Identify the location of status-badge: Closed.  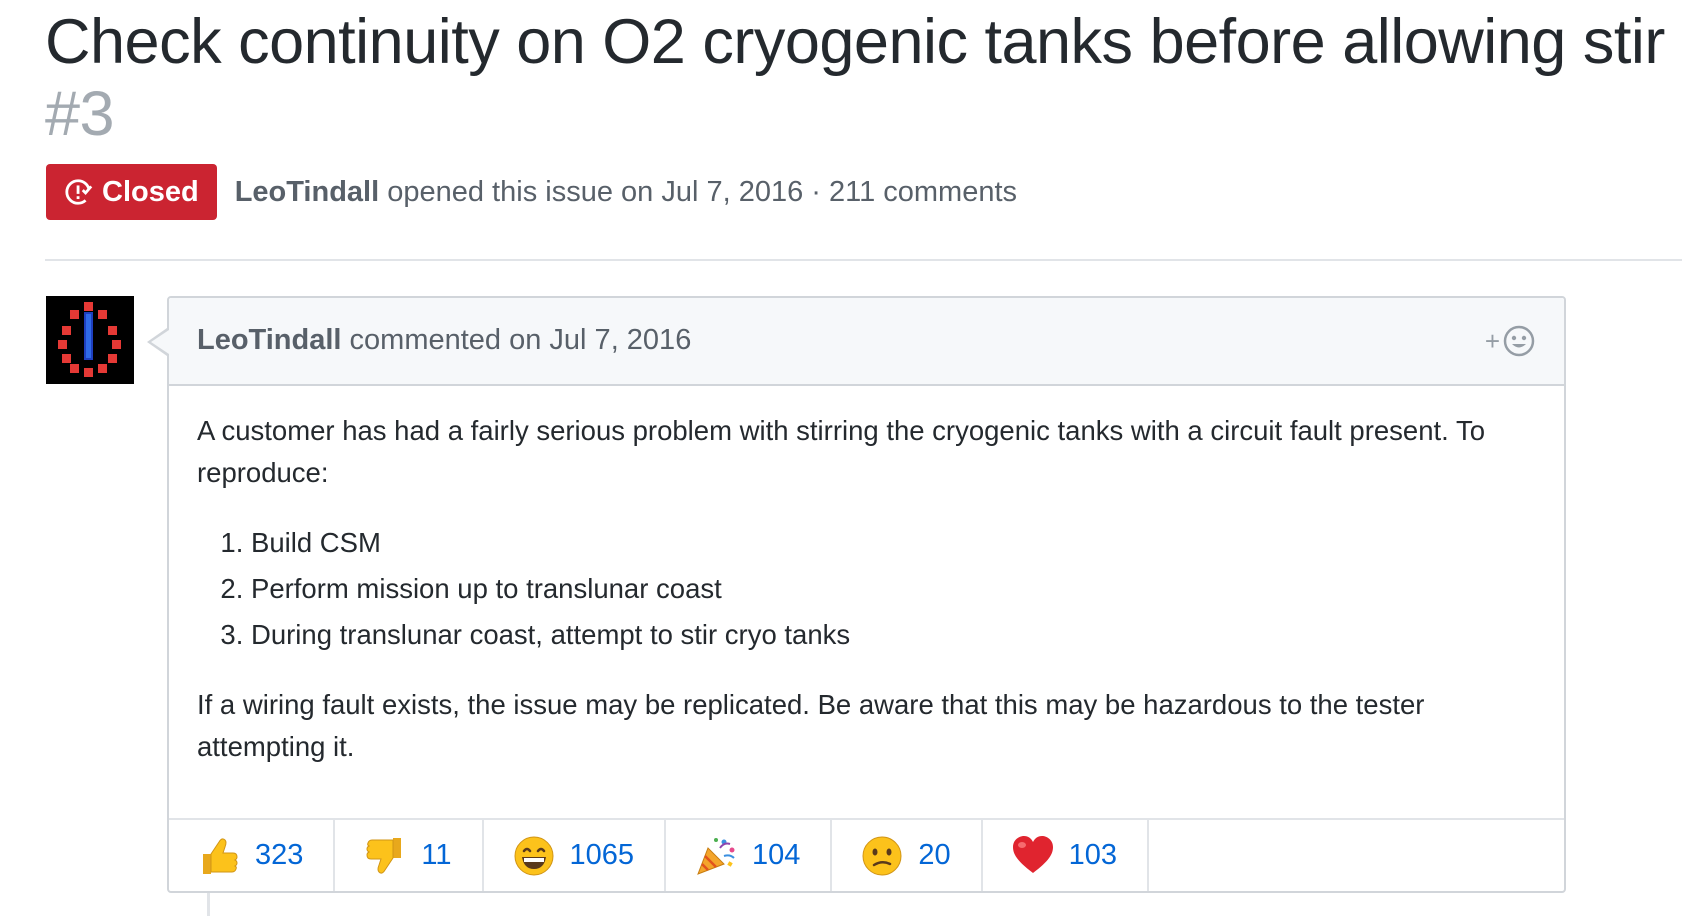
(131, 192).